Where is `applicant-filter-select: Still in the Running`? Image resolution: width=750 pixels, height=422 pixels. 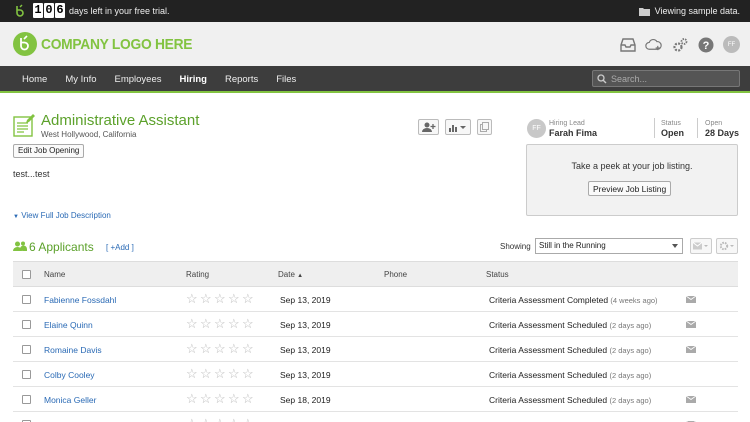
applicant-filter-select: Still in the Running is located at coordinates (609, 246).